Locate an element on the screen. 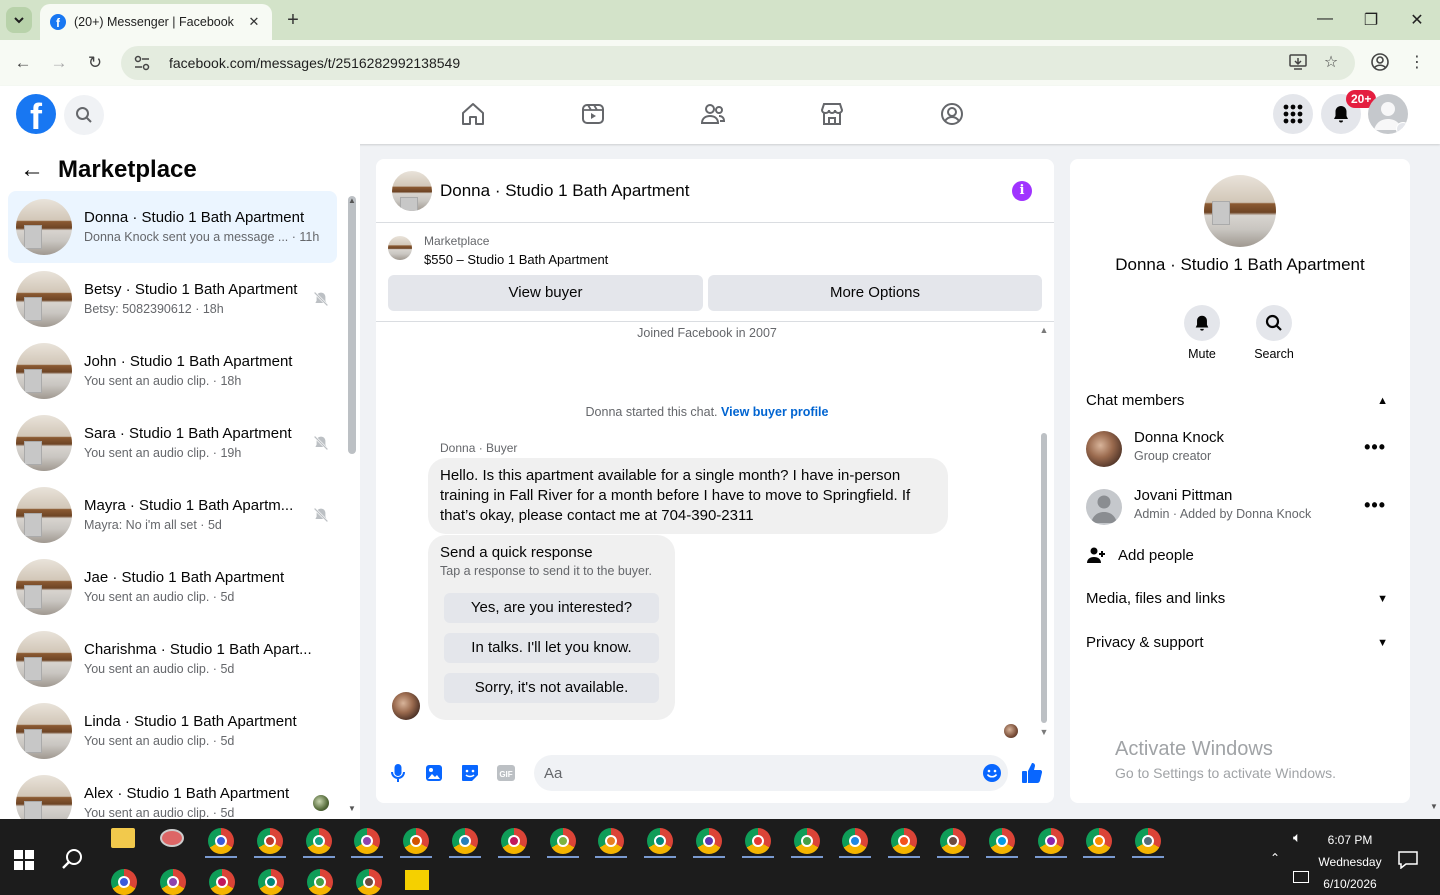 The height and width of the screenshot is (895, 1440). maximize-icon: ❐ is located at coordinates (1371, 20).